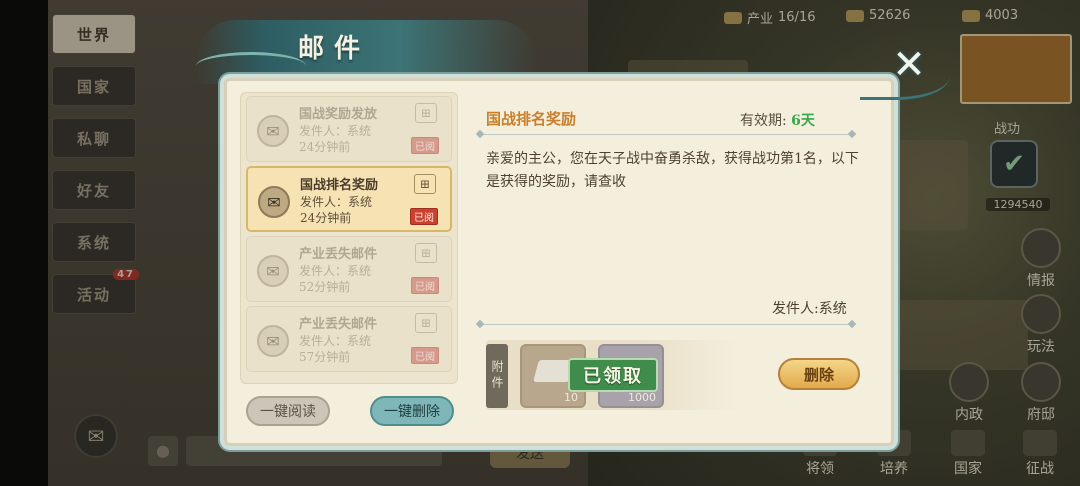  What do you see at coordinates (819, 374) in the screenshot?
I see `delete-button: 删除` at bounding box center [819, 374].